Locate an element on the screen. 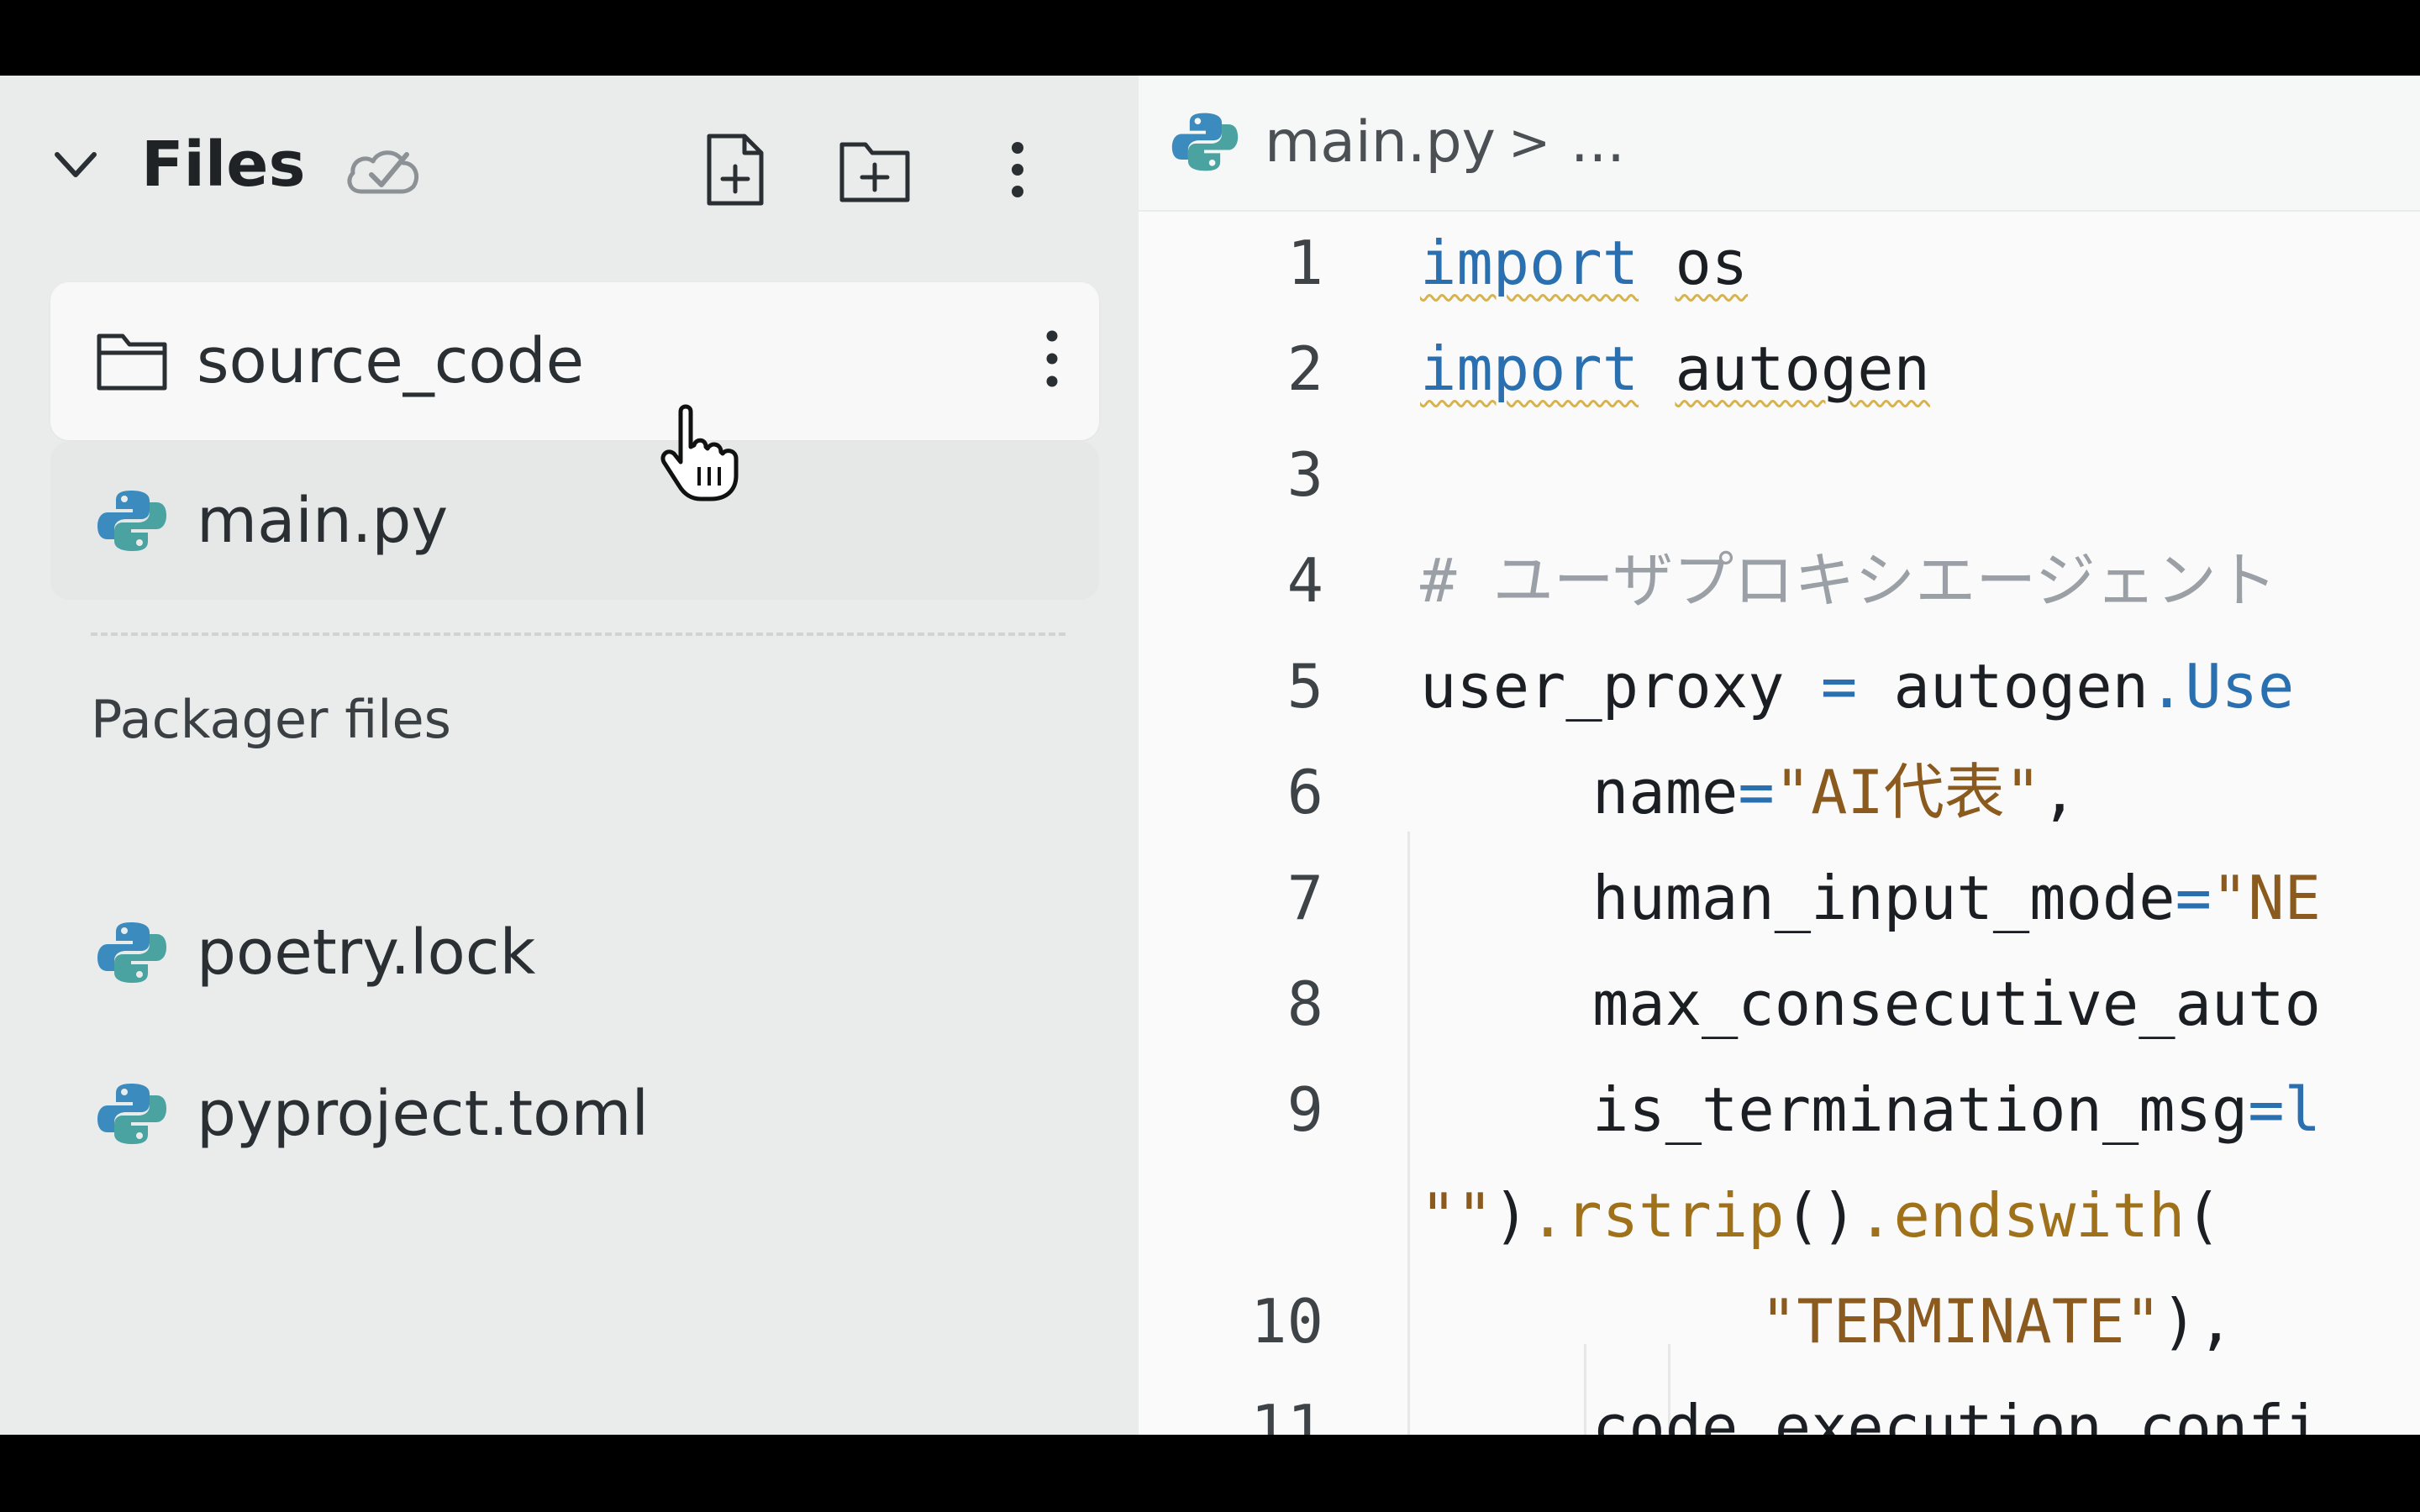  code-line: "").rstrip().endswith( is located at coordinates (1780, 1215).